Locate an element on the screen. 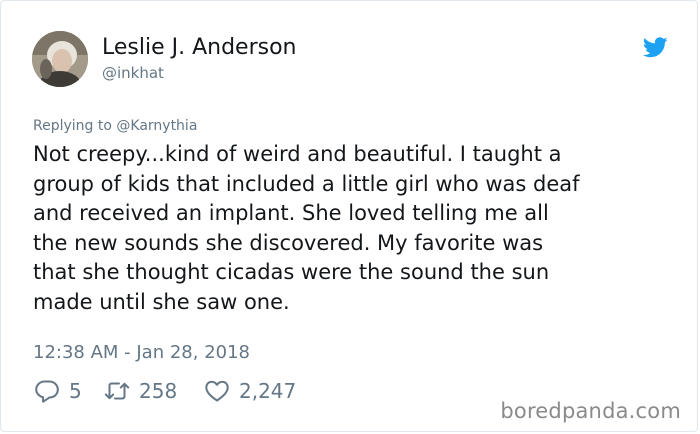 The height and width of the screenshot is (434, 700). heart-icon is located at coordinates (217, 391).